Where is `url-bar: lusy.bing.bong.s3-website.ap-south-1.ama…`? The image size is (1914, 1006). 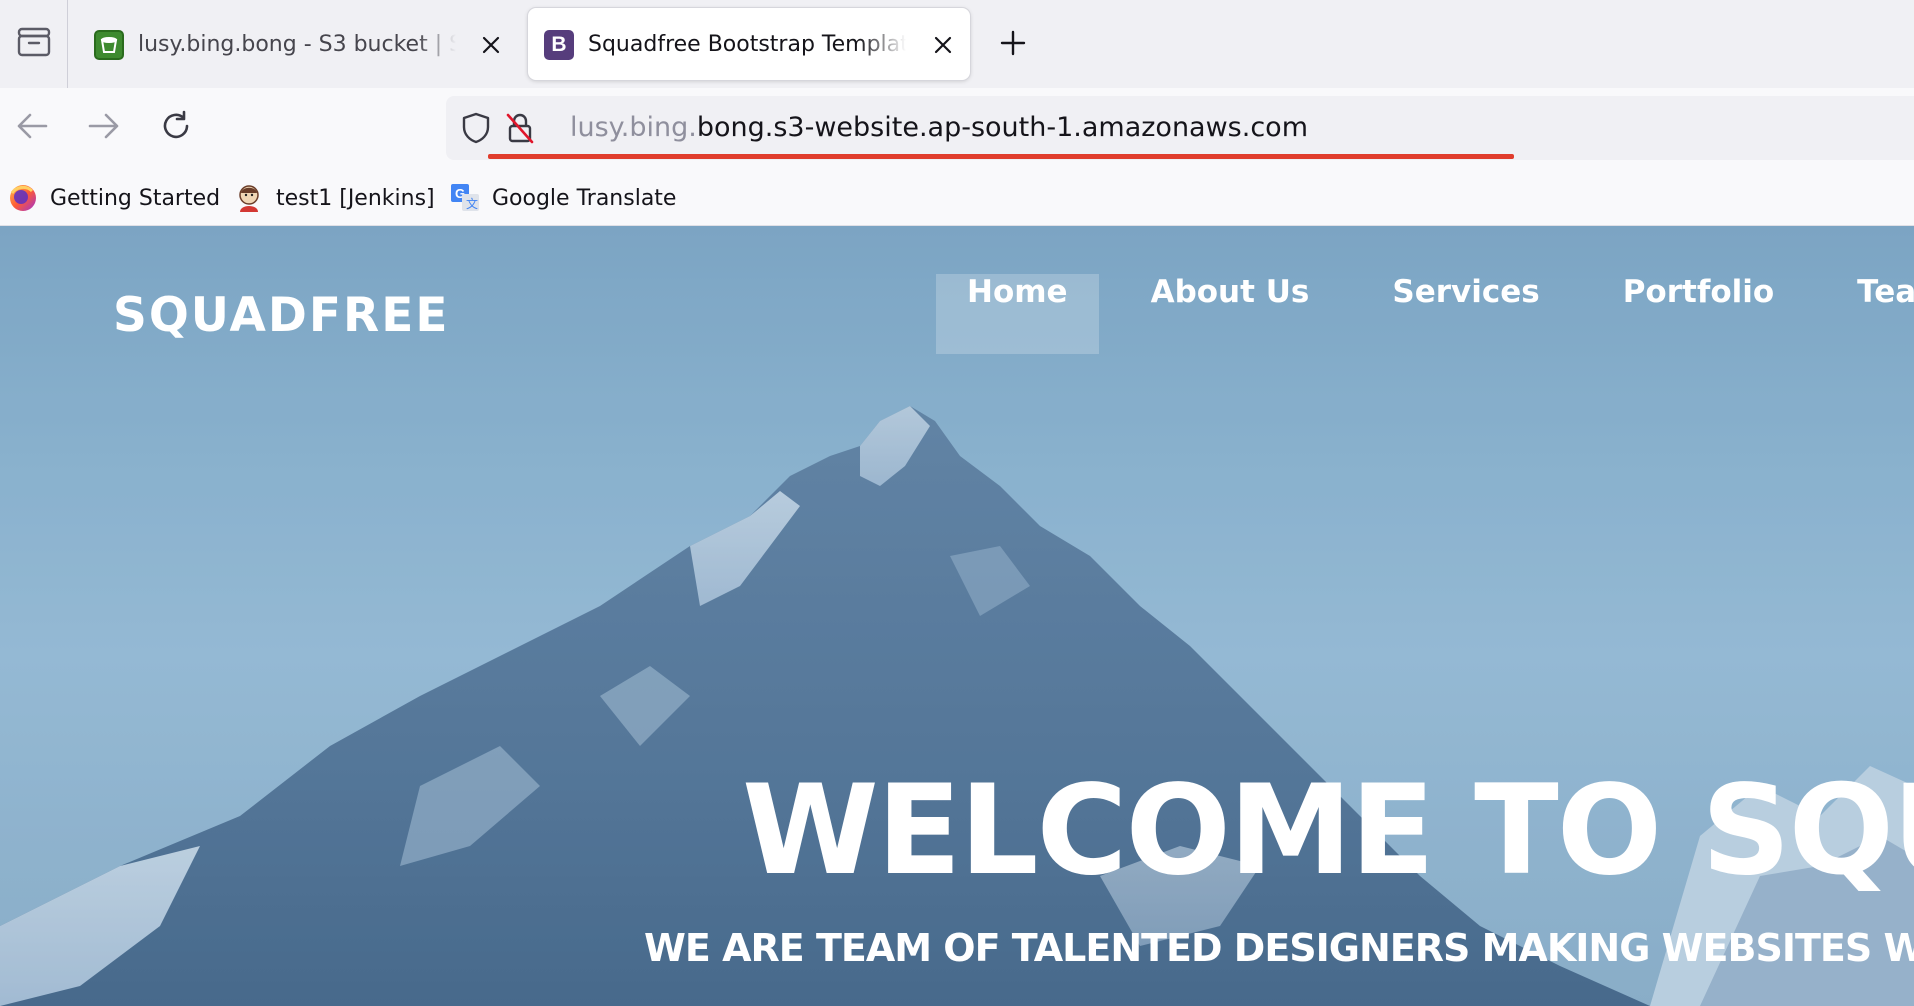 url-bar: lusy.bing.bong.s3-website.ap-south-1.ama… is located at coordinates (1180, 128).